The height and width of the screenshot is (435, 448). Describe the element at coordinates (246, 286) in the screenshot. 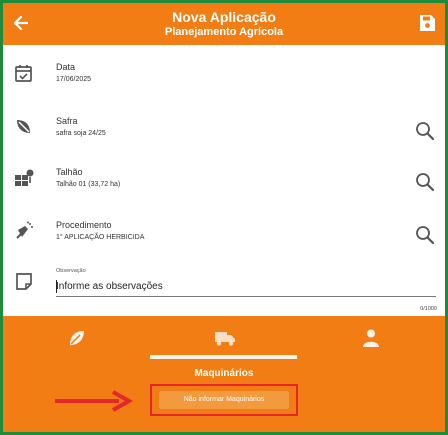

I see `observacao-input` at that location.